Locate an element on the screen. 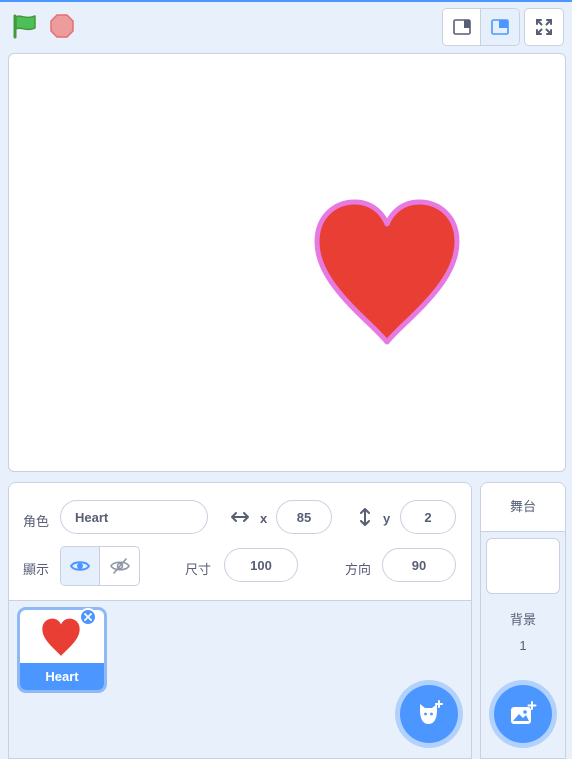 This screenshot has width=572, height=759. large-stage-button is located at coordinates (500, 27).